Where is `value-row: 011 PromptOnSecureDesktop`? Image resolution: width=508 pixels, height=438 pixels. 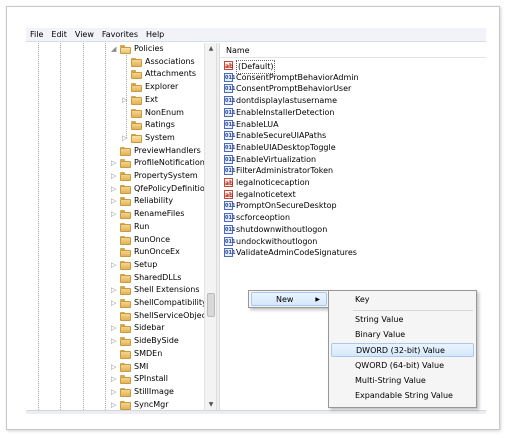
value-row: 011 PromptOnSecureDesktop is located at coordinates (324, 206).